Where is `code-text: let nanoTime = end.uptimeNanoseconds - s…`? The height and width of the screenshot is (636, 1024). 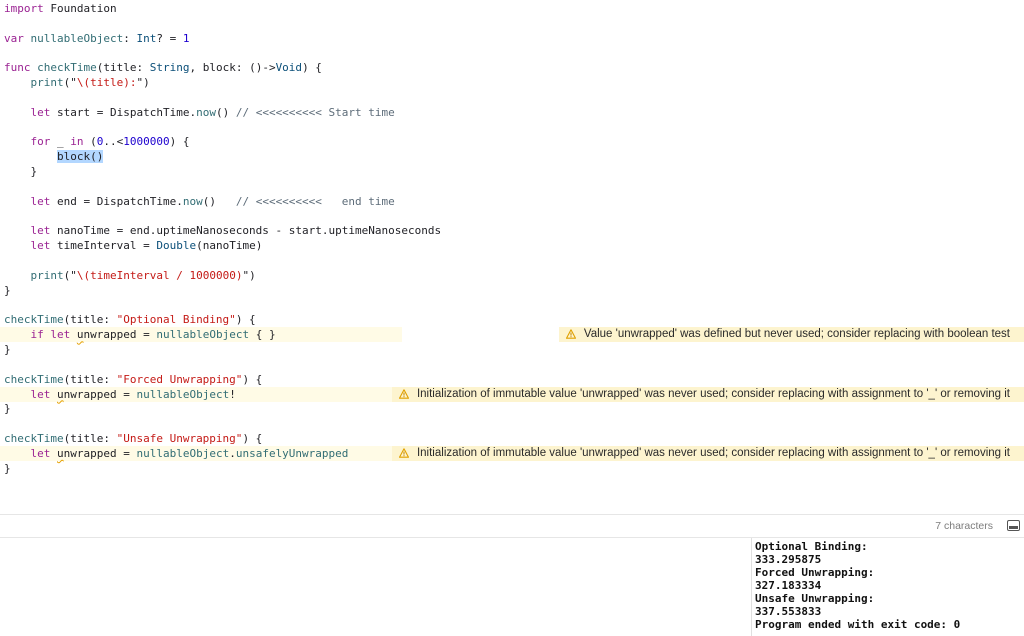 code-text: let nanoTime = end.uptimeNanoseconds - s… is located at coordinates (223, 230).